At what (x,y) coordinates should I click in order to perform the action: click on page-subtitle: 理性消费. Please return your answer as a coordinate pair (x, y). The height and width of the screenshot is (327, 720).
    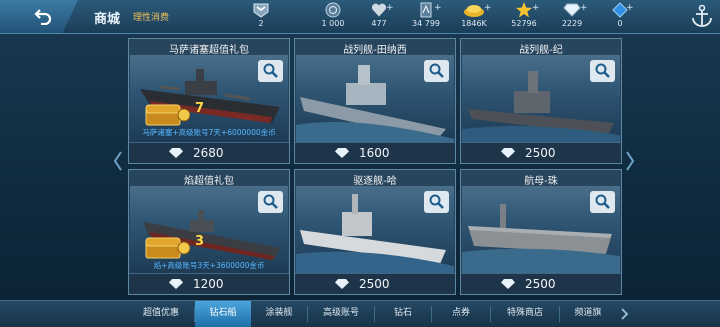
    Looking at the image, I should click on (151, 18).